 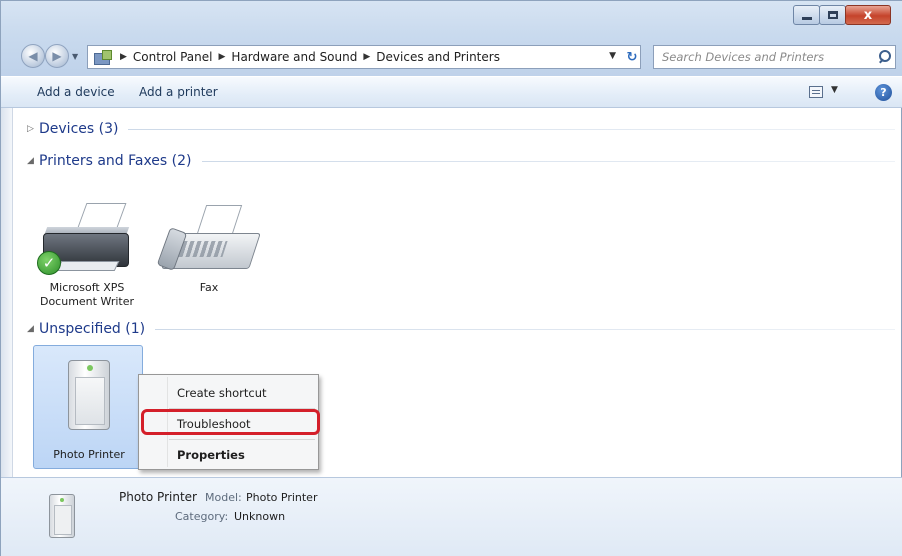 What do you see at coordinates (79, 129) in the screenshot?
I see `group-label-devices: Devices (3)` at bounding box center [79, 129].